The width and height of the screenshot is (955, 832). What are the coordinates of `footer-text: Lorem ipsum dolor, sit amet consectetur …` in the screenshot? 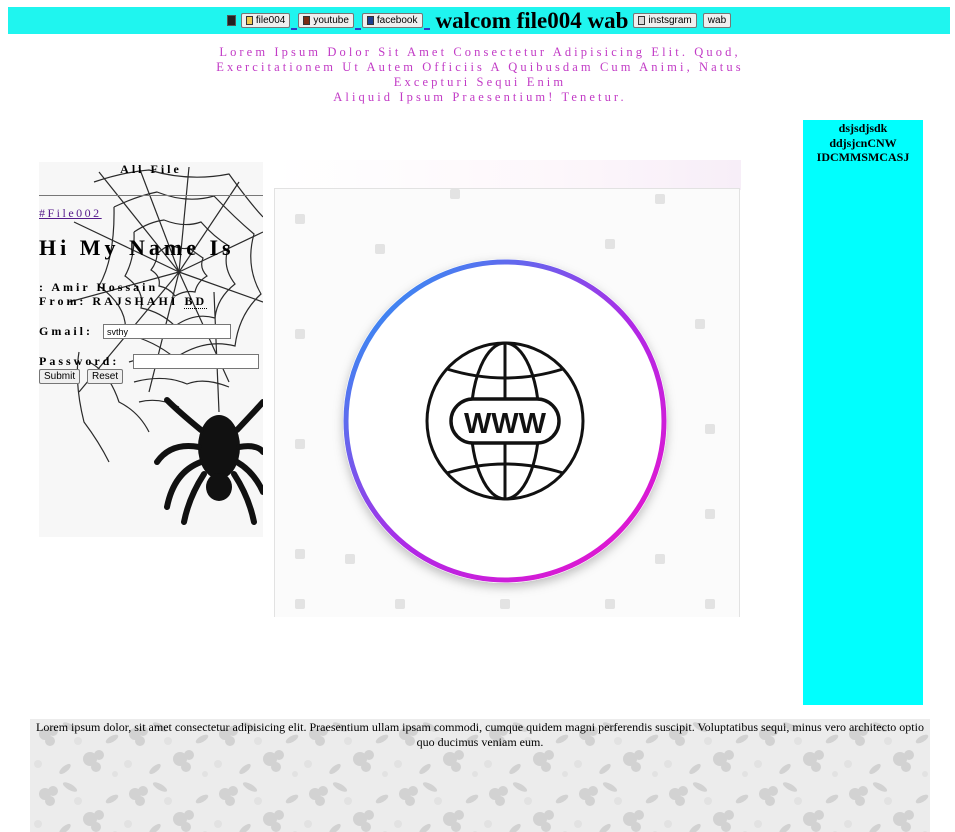 It's located at (480, 734).